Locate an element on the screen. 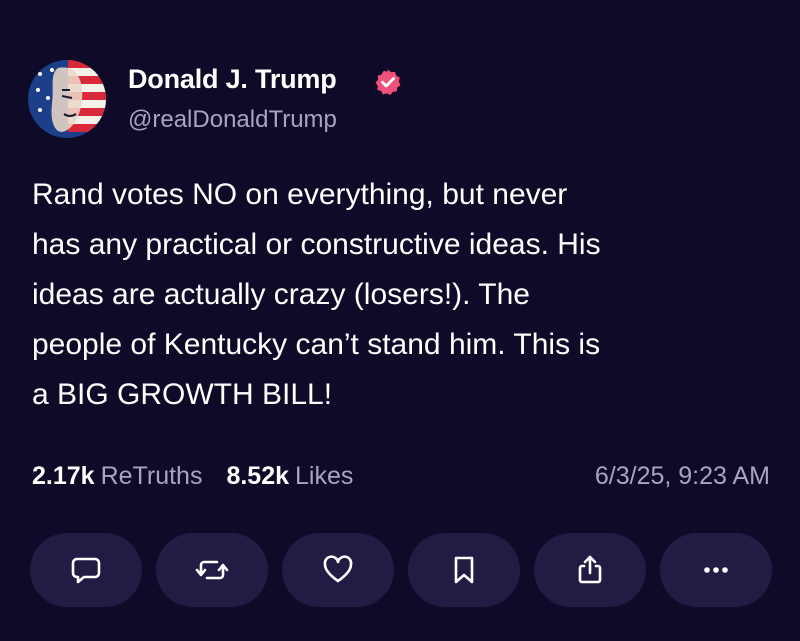 The width and height of the screenshot is (800, 641). retruths-label: ReTruths is located at coordinates (151, 476).